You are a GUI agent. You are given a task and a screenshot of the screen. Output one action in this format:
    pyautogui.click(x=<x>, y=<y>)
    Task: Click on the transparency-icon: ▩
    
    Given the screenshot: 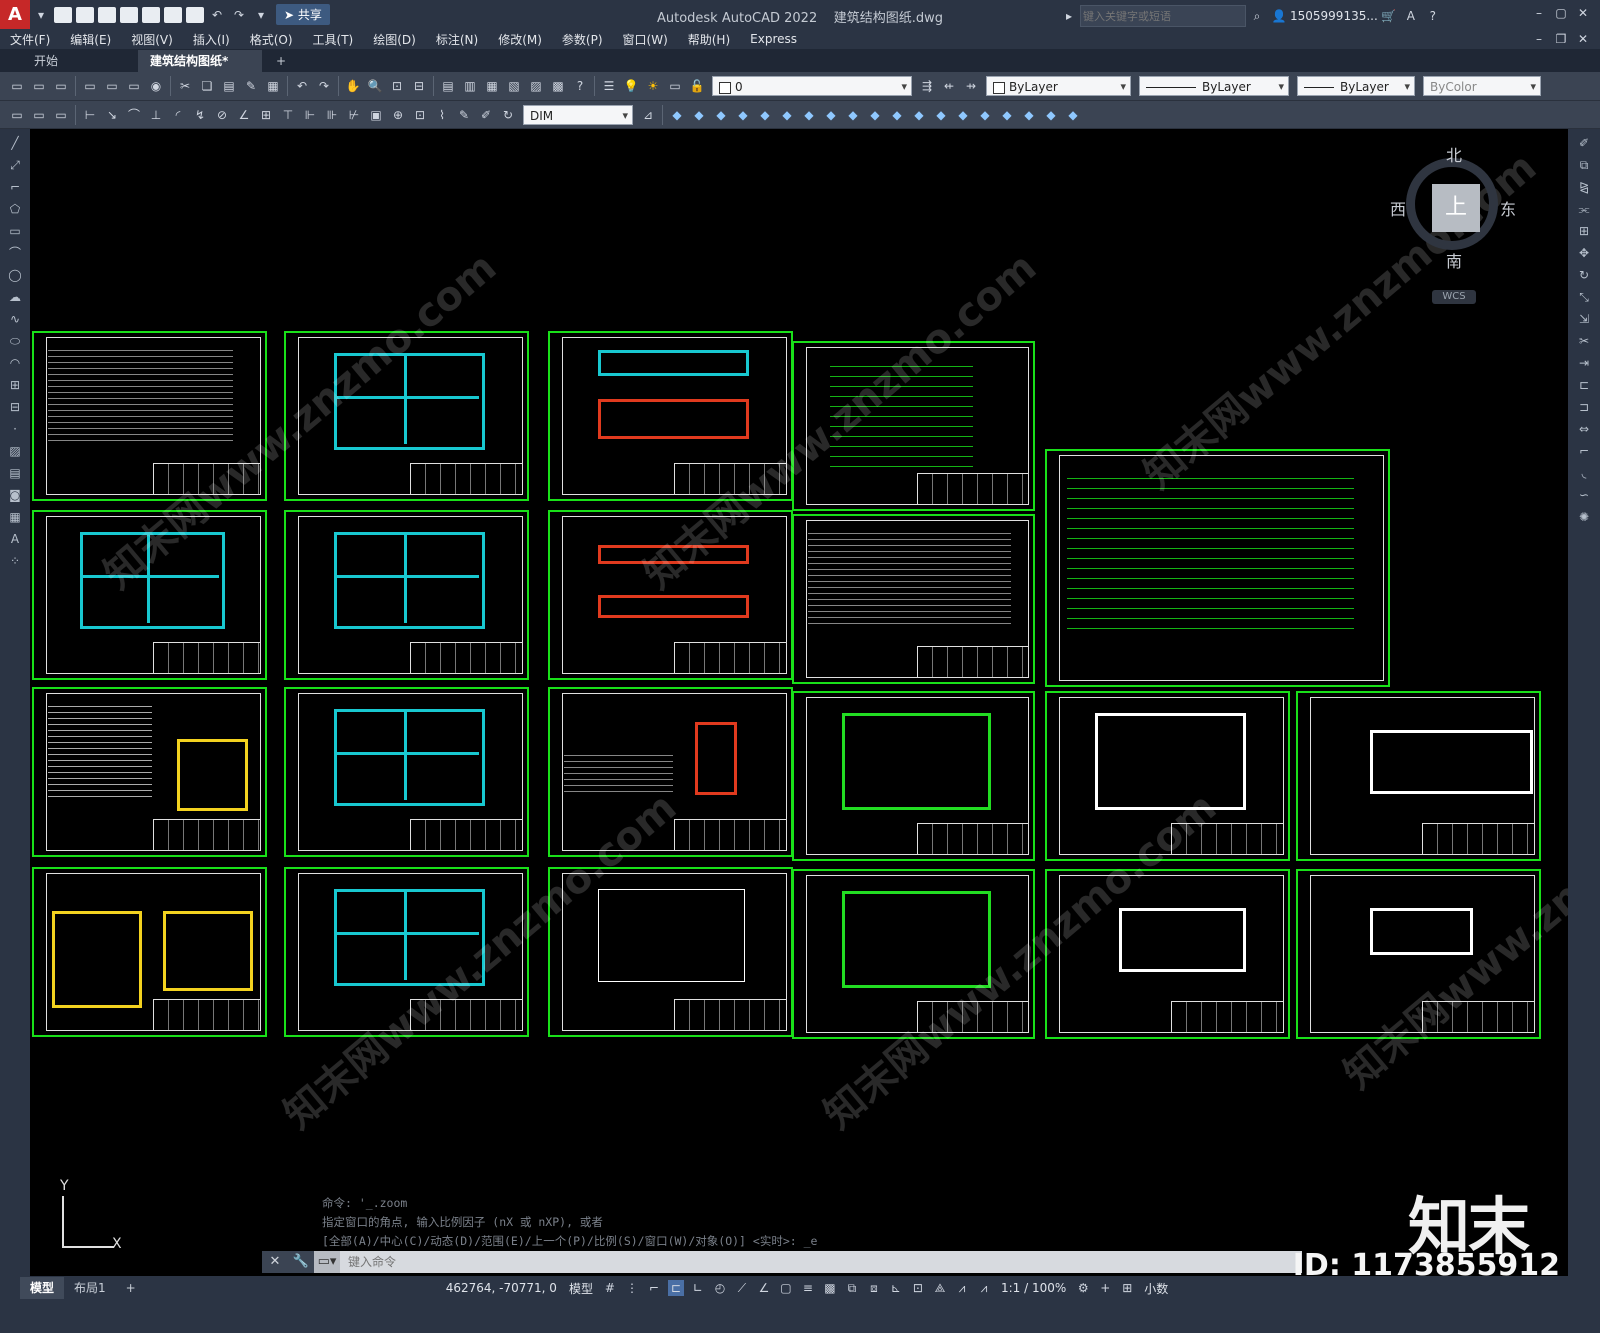 What is the action you would take?
    pyautogui.click(x=830, y=1288)
    